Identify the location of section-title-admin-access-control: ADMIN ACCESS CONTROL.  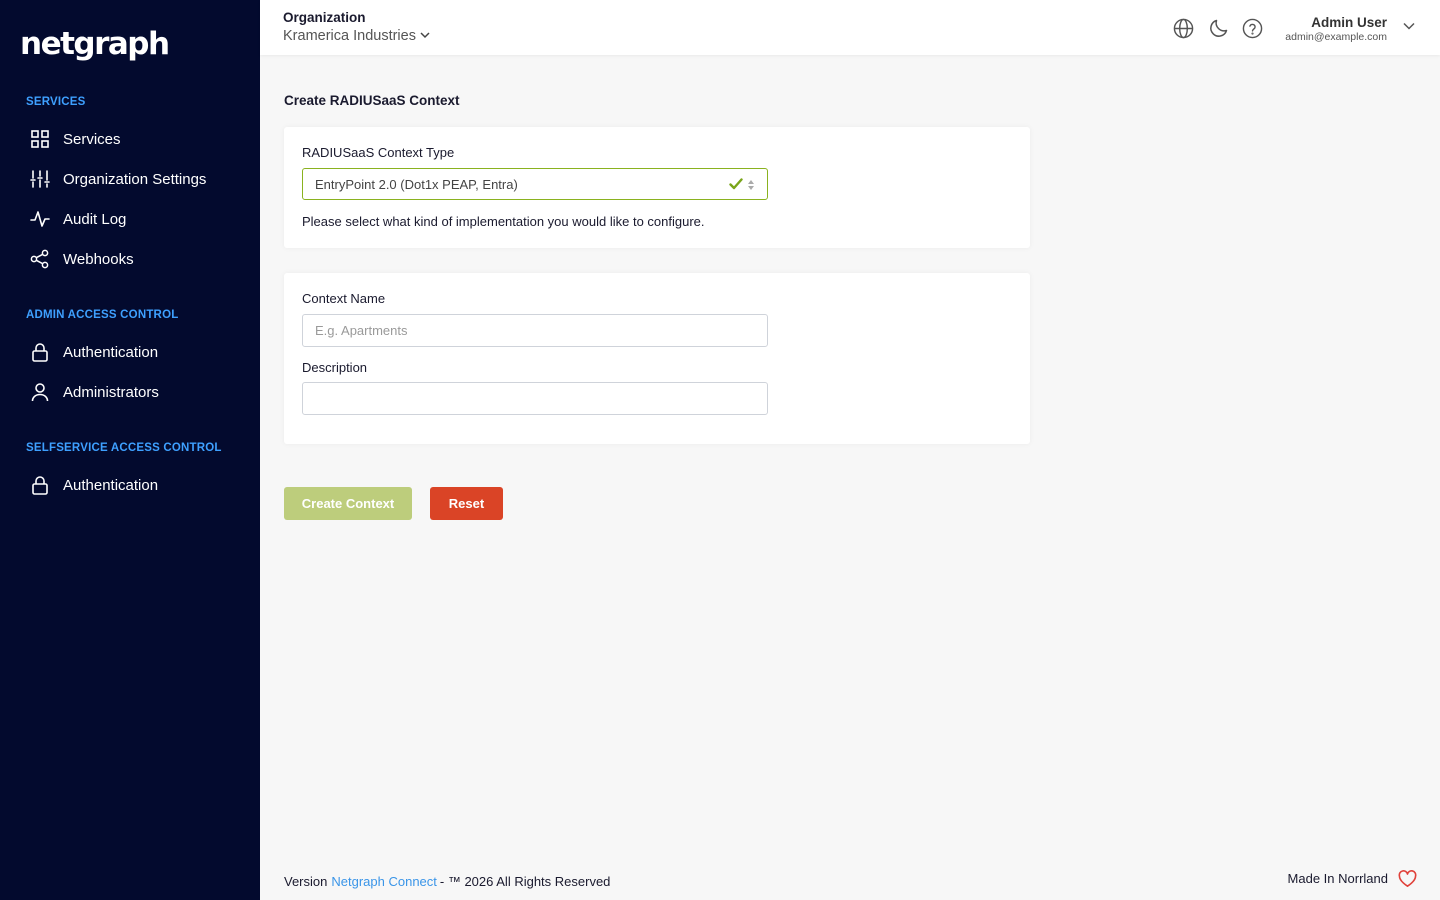
(102, 315).